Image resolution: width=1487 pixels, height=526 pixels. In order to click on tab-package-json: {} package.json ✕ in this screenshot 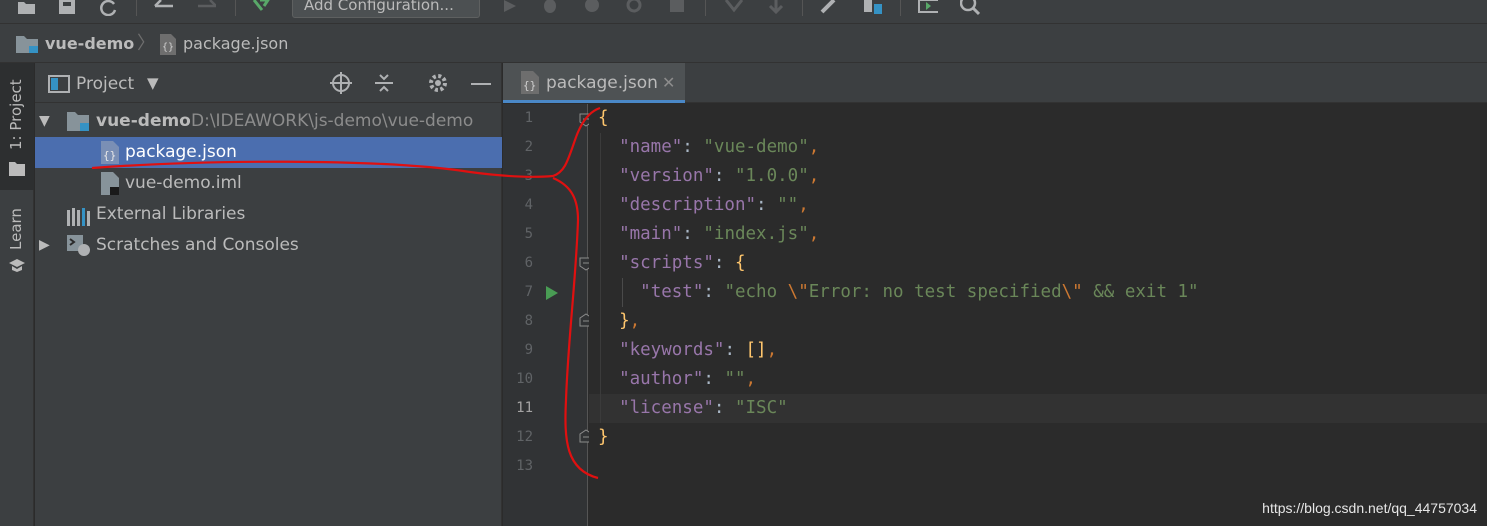, I will do `click(594, 83)`.